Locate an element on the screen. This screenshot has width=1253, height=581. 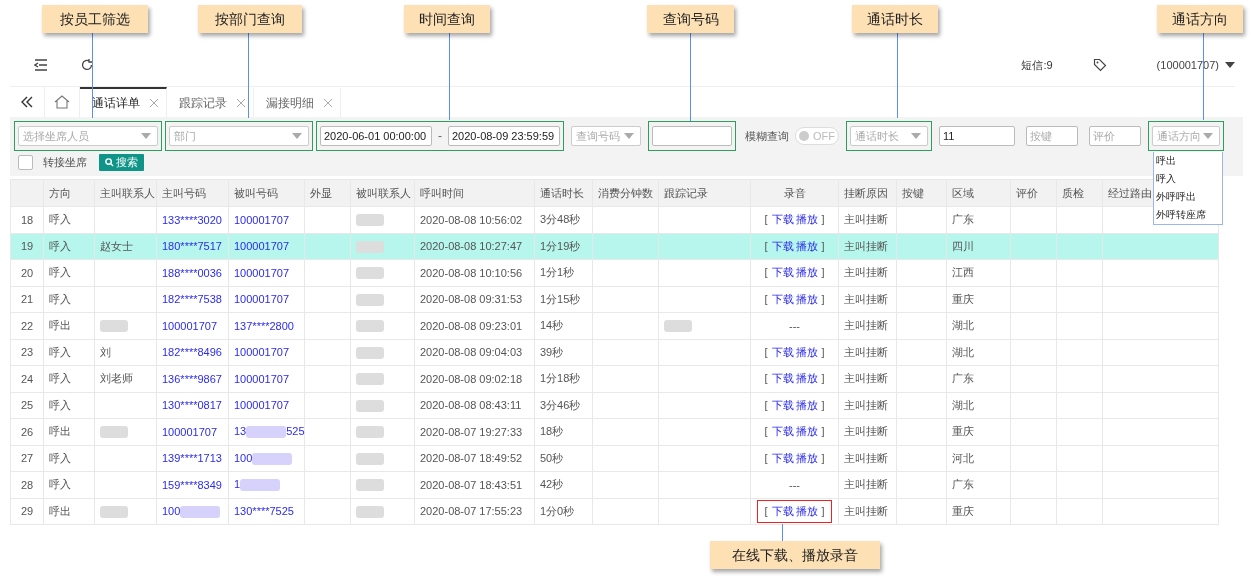
table-cell: 河北 is located at coordinates (963, 457).